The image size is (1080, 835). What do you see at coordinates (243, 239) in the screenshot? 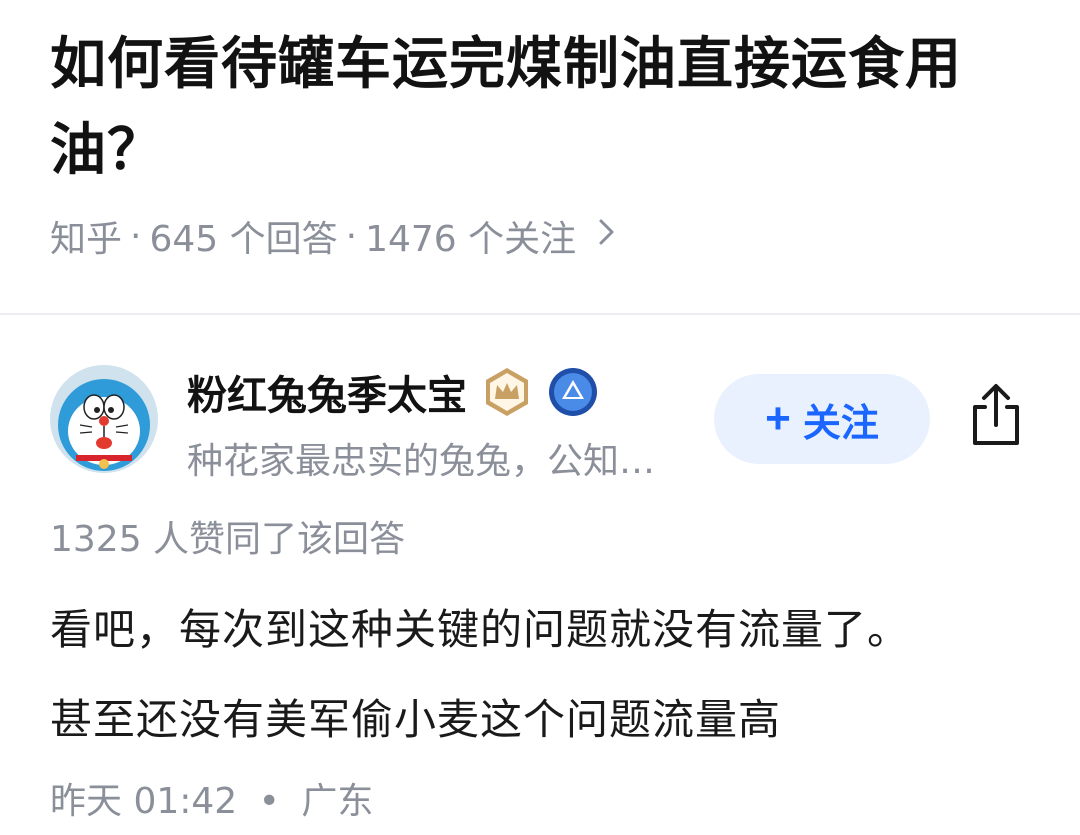
I see `answer-count: 645 个回答` at bounding box center [243, 239].